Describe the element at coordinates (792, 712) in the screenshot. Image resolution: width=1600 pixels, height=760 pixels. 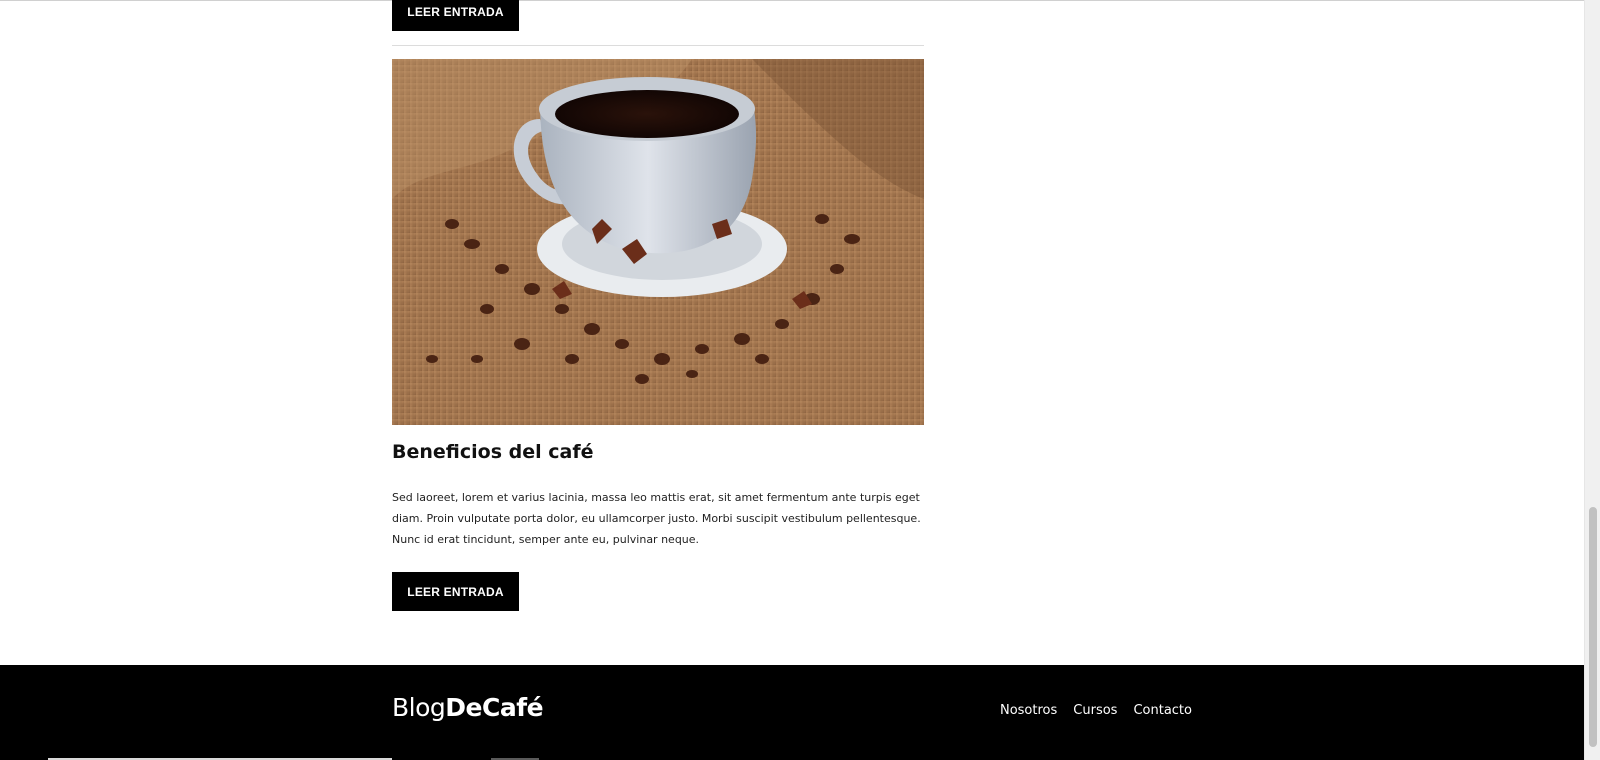
I see `site-footer: BlogDeCafé Nosotros Cursos Contacto` at that location.